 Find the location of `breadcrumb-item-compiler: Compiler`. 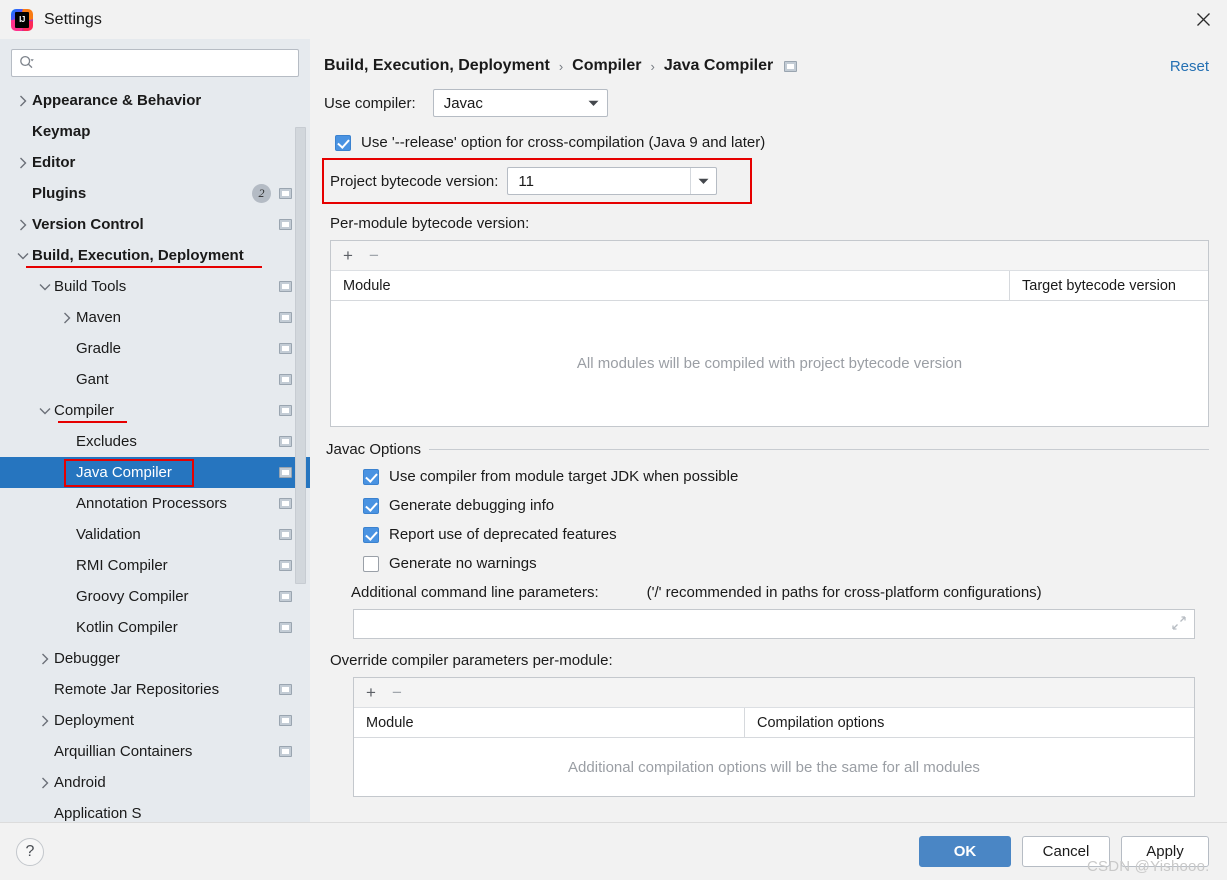

breadcrumb-item-compiler: Compiler is located at coordinates (606, 66).